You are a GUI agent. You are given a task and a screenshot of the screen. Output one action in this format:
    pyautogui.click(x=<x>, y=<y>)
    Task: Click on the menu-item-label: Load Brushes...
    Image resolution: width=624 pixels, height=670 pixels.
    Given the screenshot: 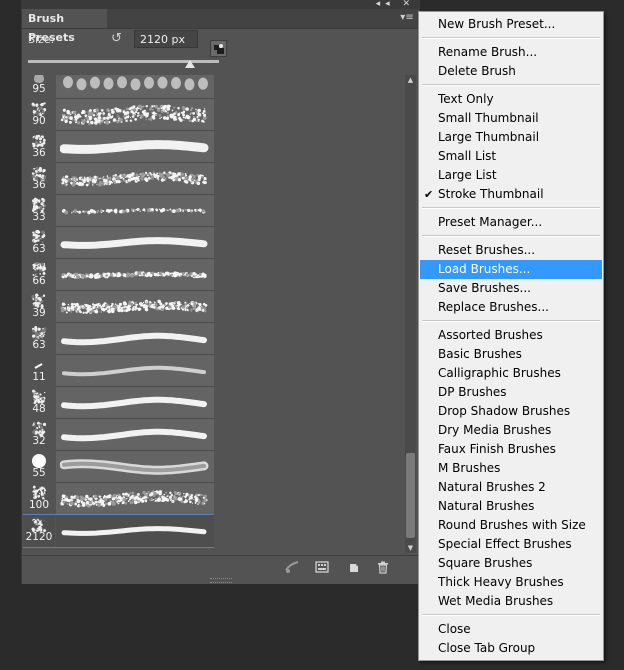 What is the action you would take?
    pyautogui.click(x=484, y=269)
    